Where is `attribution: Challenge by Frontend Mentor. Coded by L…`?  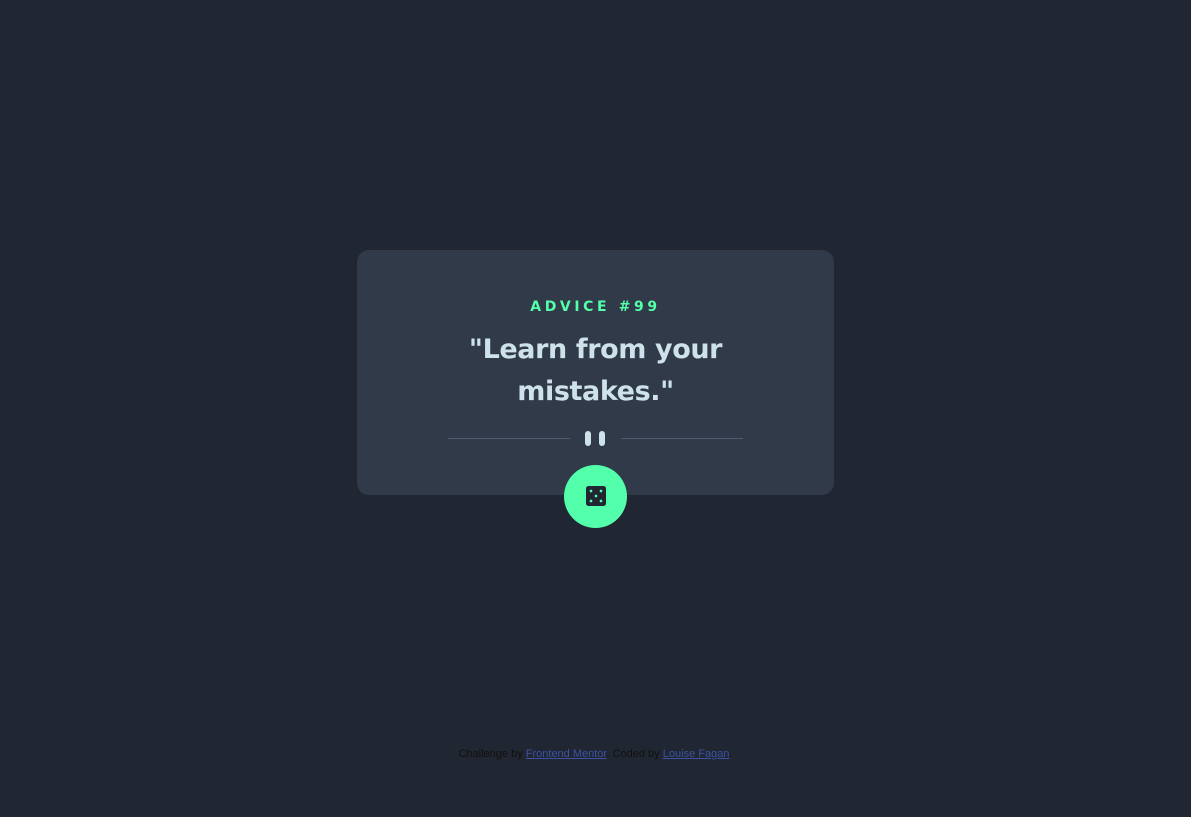
attribution: Challenge by Frontend Mentor. Coded by L… is located at coordinates (595, 754).